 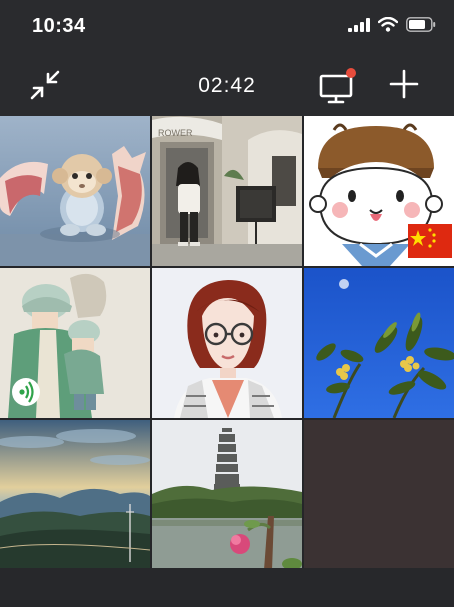 I want to click on cartoon-woman-image, so click(x=227, y=343).